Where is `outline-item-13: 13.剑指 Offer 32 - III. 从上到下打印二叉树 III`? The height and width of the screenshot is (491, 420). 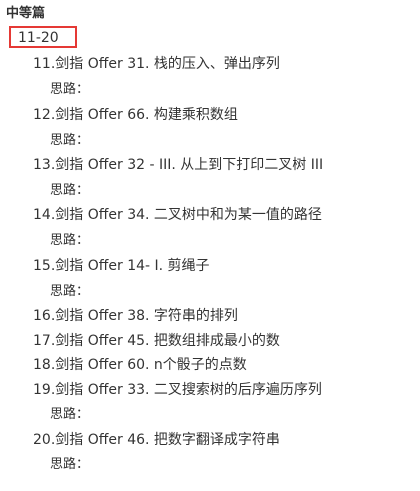 outline-item-13: 13.剑指 Offer 32 - III. 从上到下打印二叉树 III is located at coordinates (178, 165).